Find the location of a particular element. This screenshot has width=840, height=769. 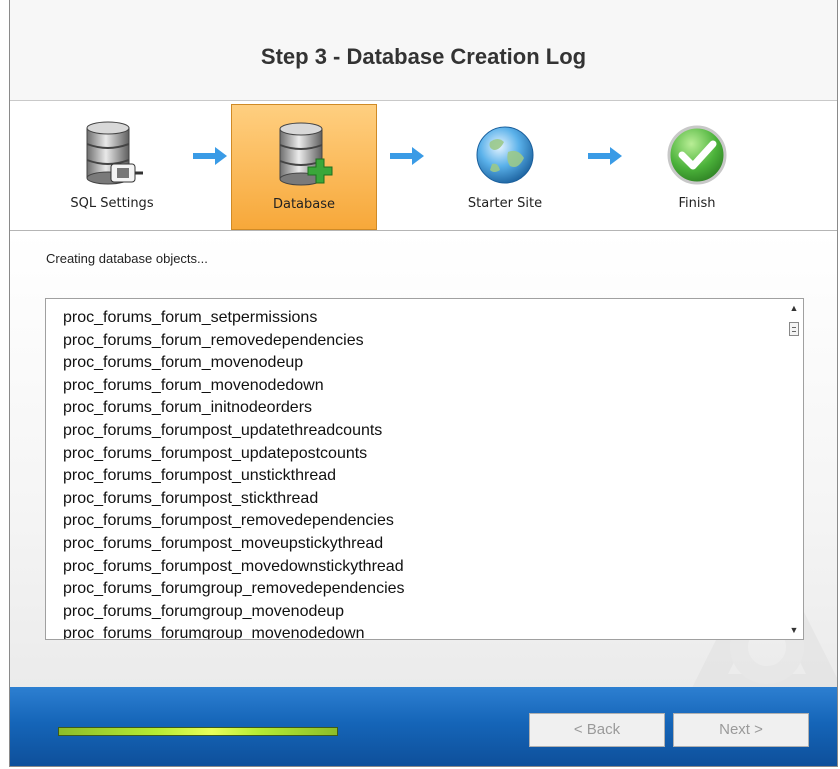

vertical-scrollbar: ▲ ▼ is located at coordinates (794, 469).